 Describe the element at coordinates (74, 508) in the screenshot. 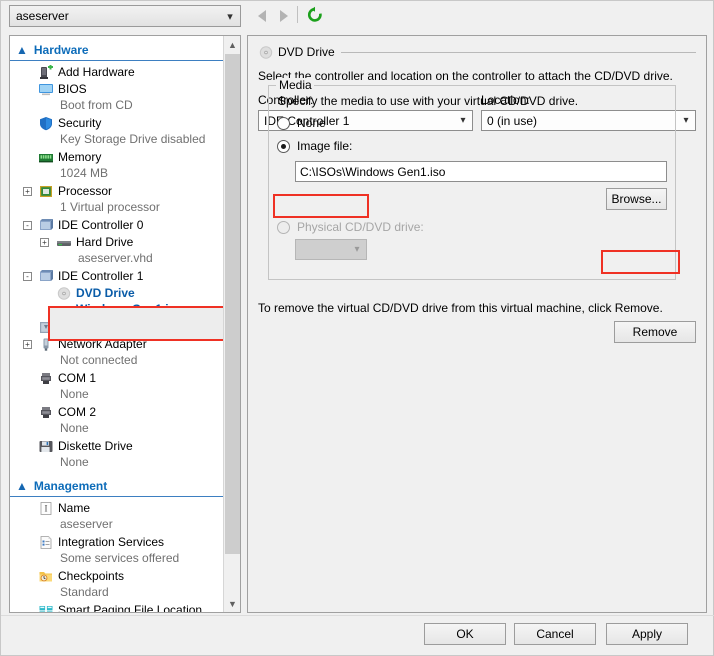

I see `sidebar-item-name-label: Name` at that location.